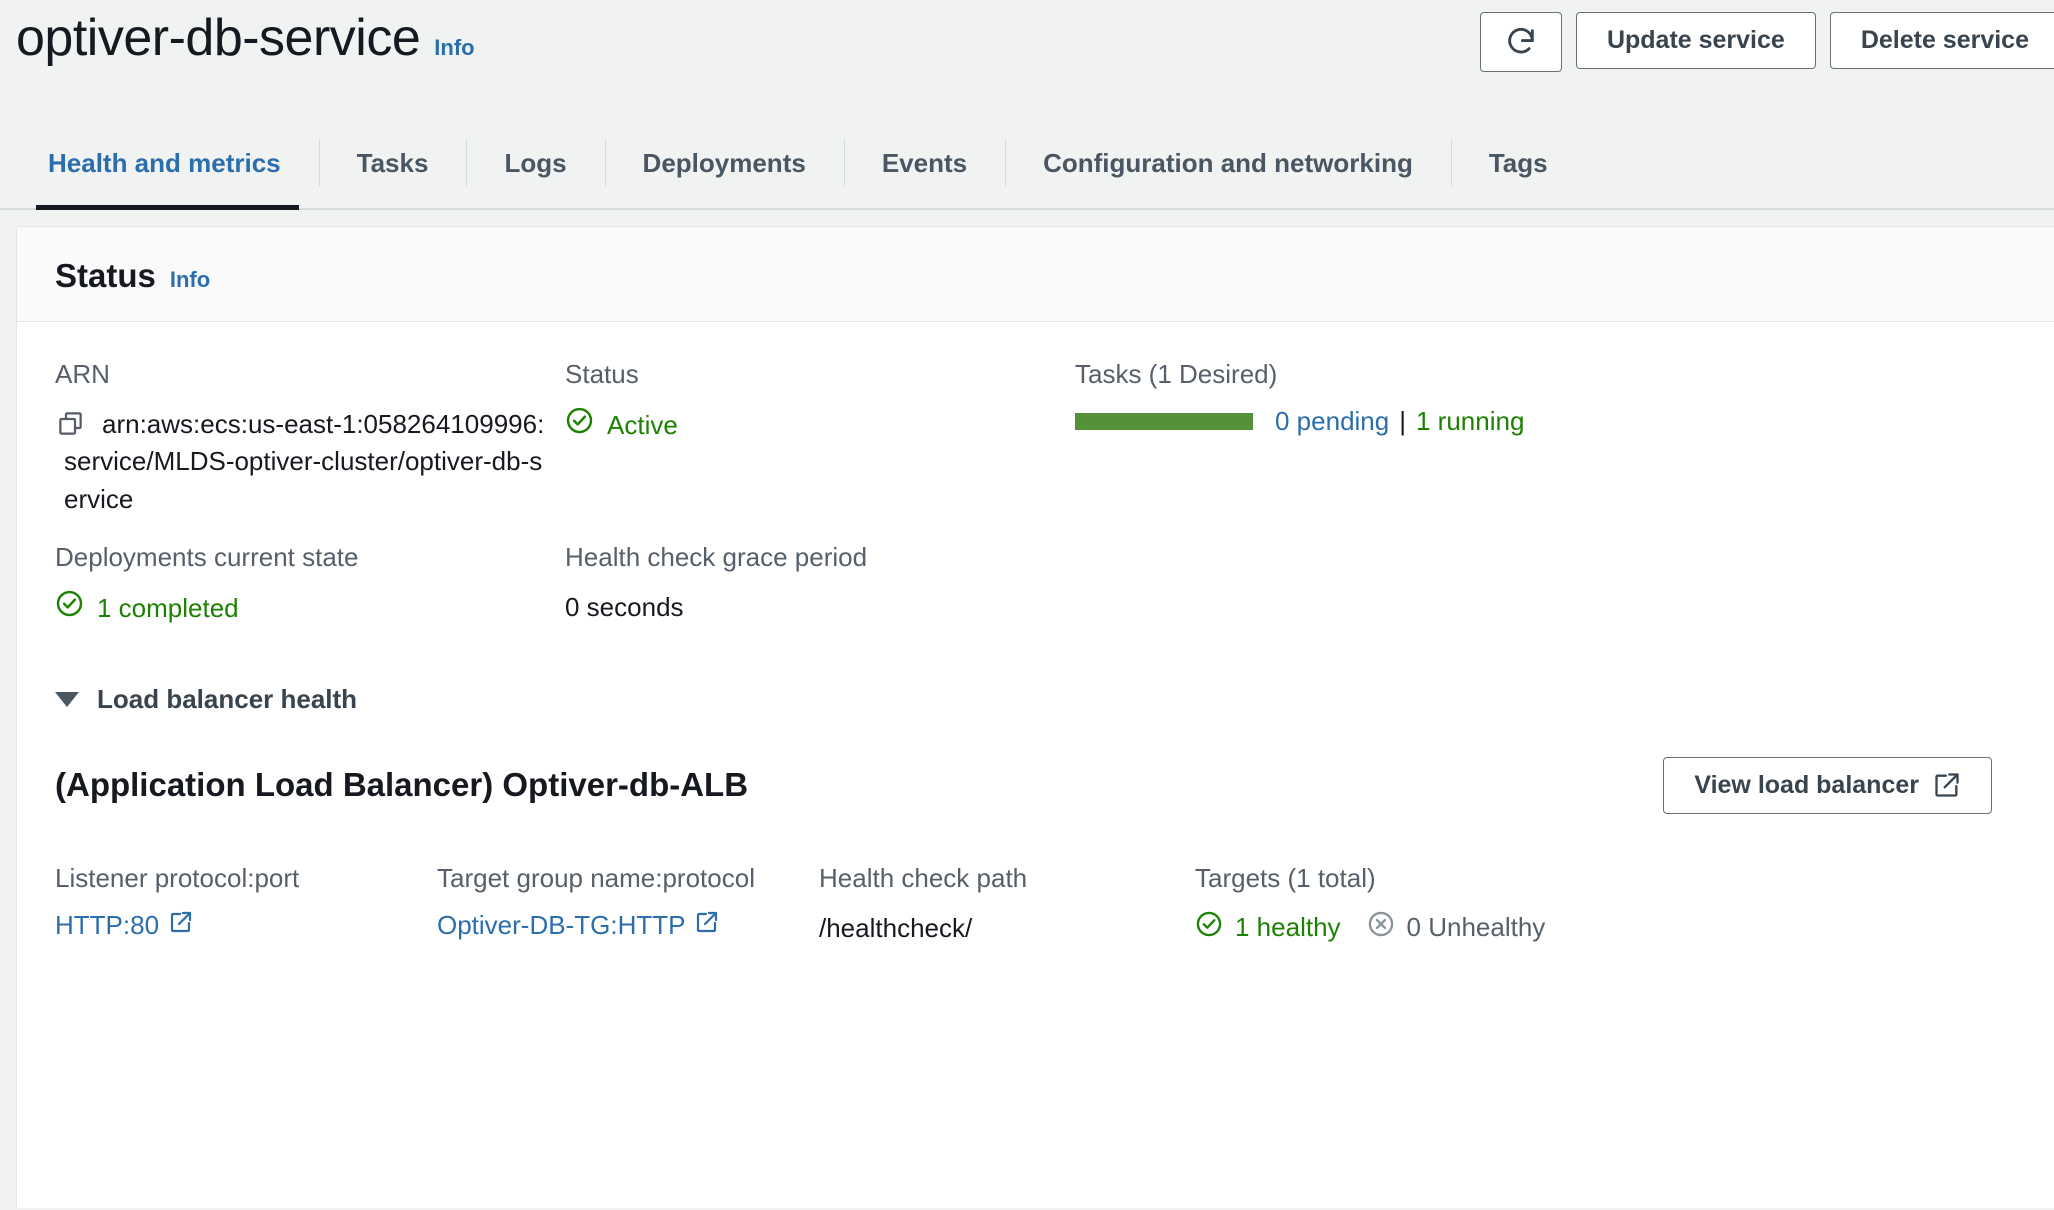 The height and width of the screenshot is (1210, 2054). Describe the element at coordinates (1545, 584) in the screenshot. I see `spacer-cell` at that location.